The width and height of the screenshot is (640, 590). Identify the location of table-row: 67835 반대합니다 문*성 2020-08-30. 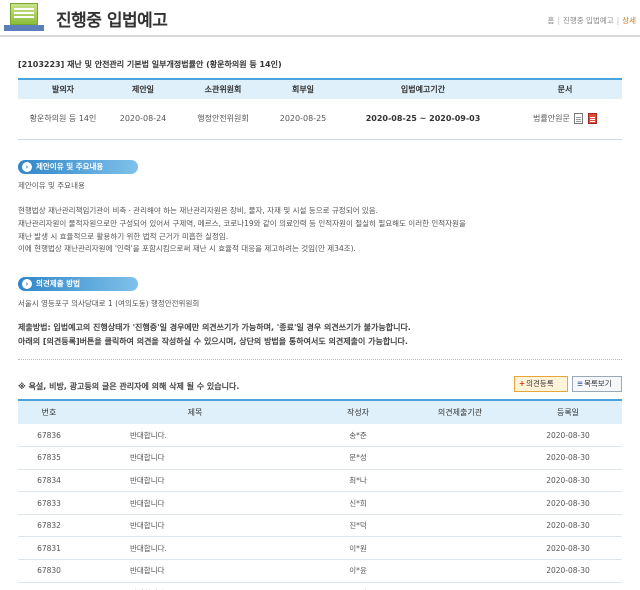
(320, 458).